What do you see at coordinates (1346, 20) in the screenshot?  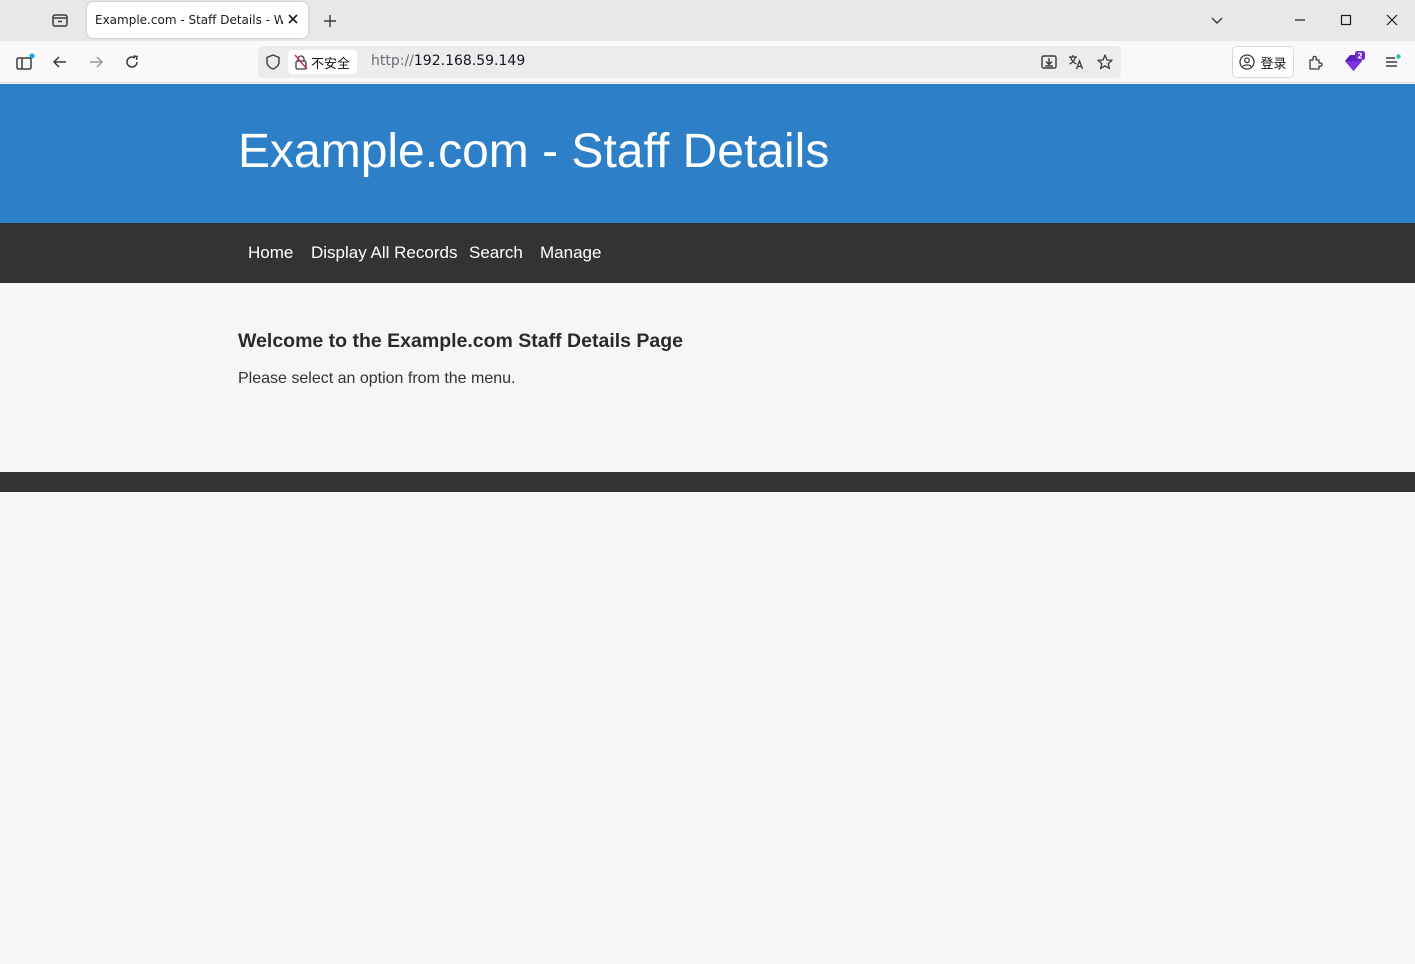 I see `maximize-icon` at bounding box center [1346, 20].